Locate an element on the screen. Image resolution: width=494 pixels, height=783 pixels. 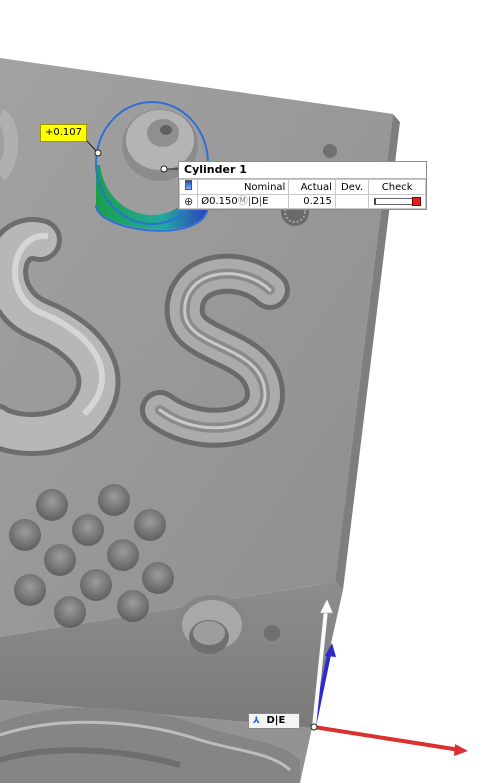
scale-icon-cell is located at coordinates (188, 187).